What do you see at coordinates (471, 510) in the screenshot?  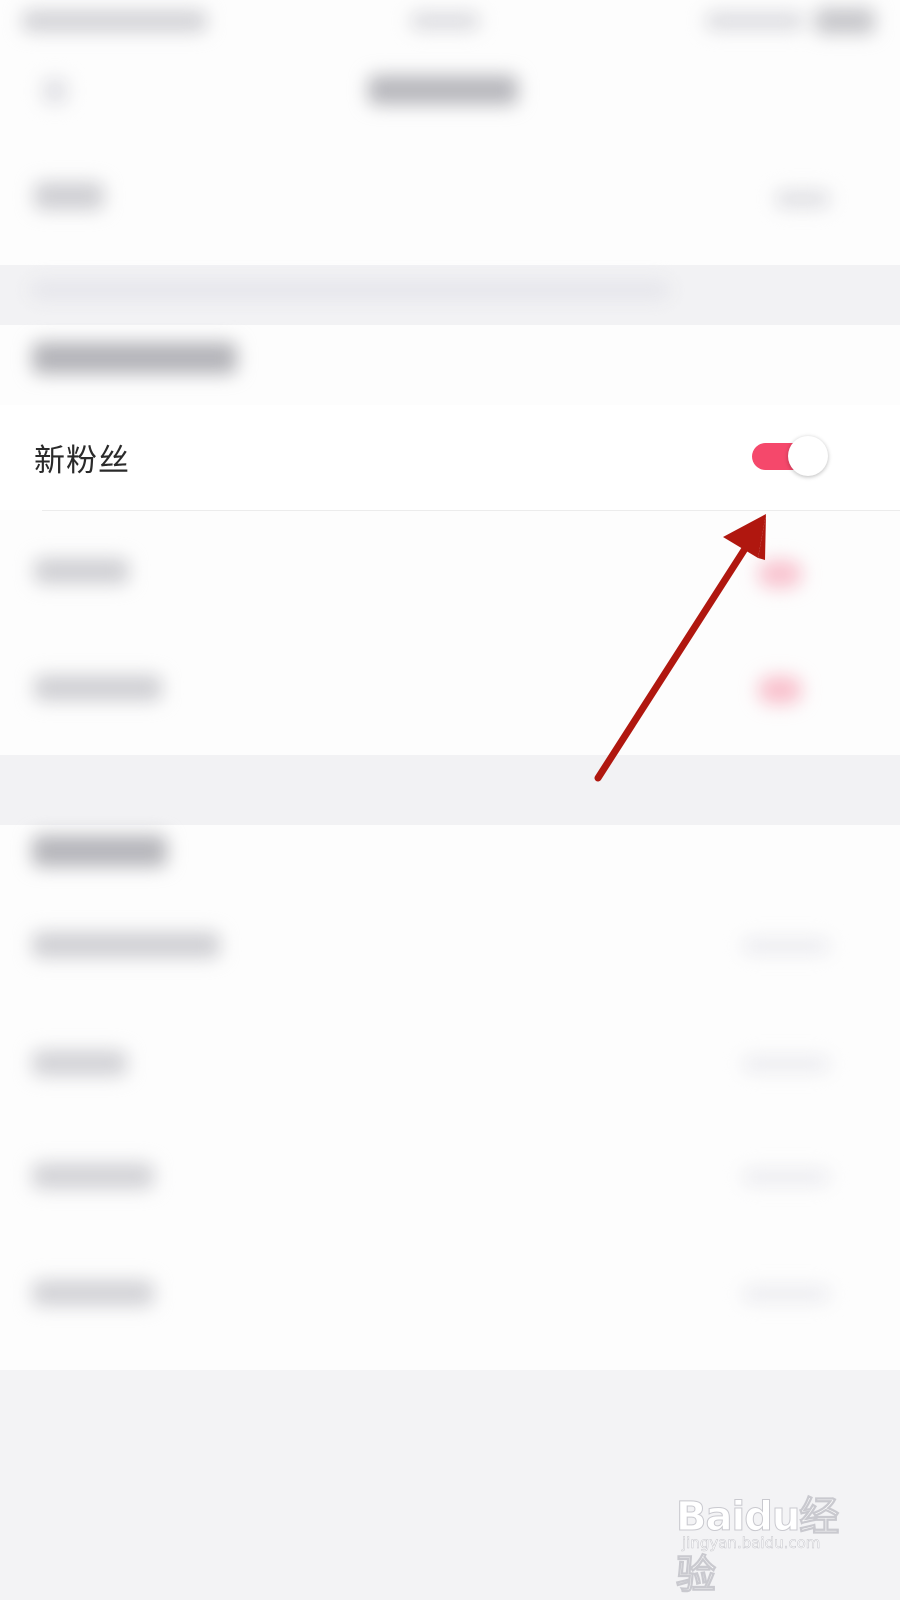 I see `row-divider` at bounding box center [471, 510].